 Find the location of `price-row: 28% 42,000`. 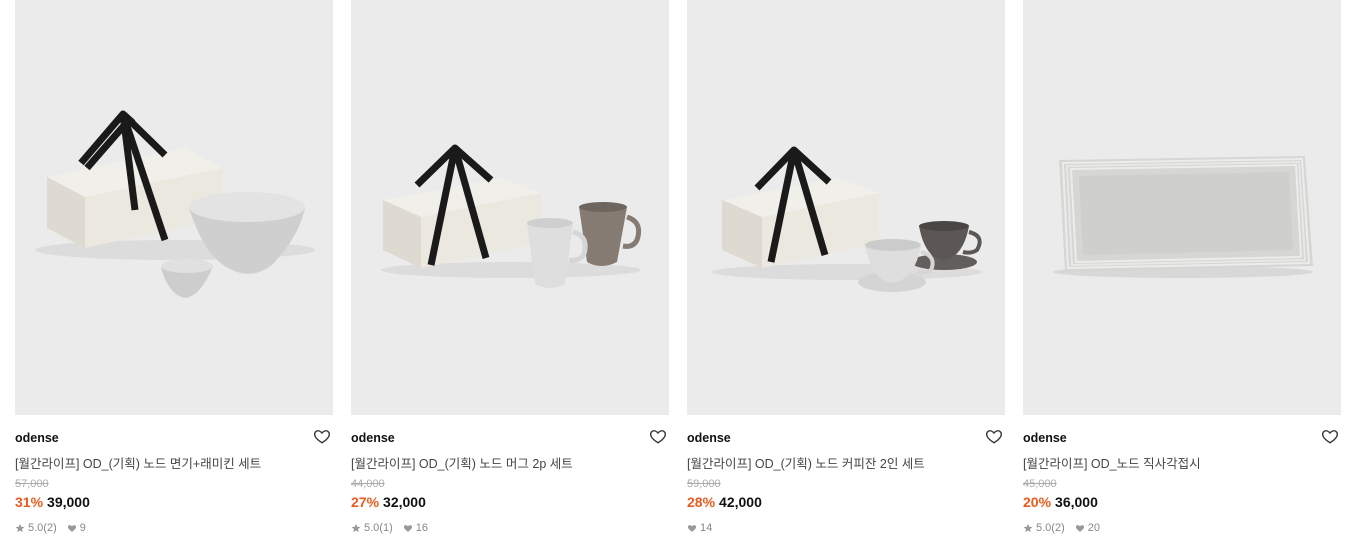

price-row: 28% 42,000 is located at coordinates (724, 502).